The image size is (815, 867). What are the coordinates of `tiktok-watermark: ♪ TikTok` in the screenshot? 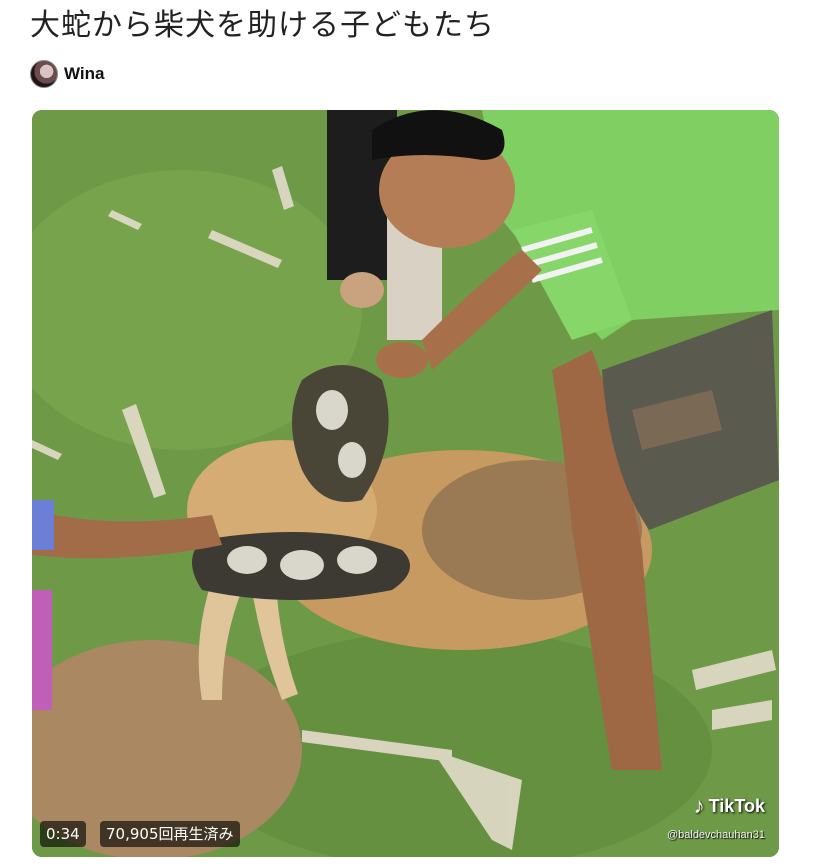 It's located at (729, 806).